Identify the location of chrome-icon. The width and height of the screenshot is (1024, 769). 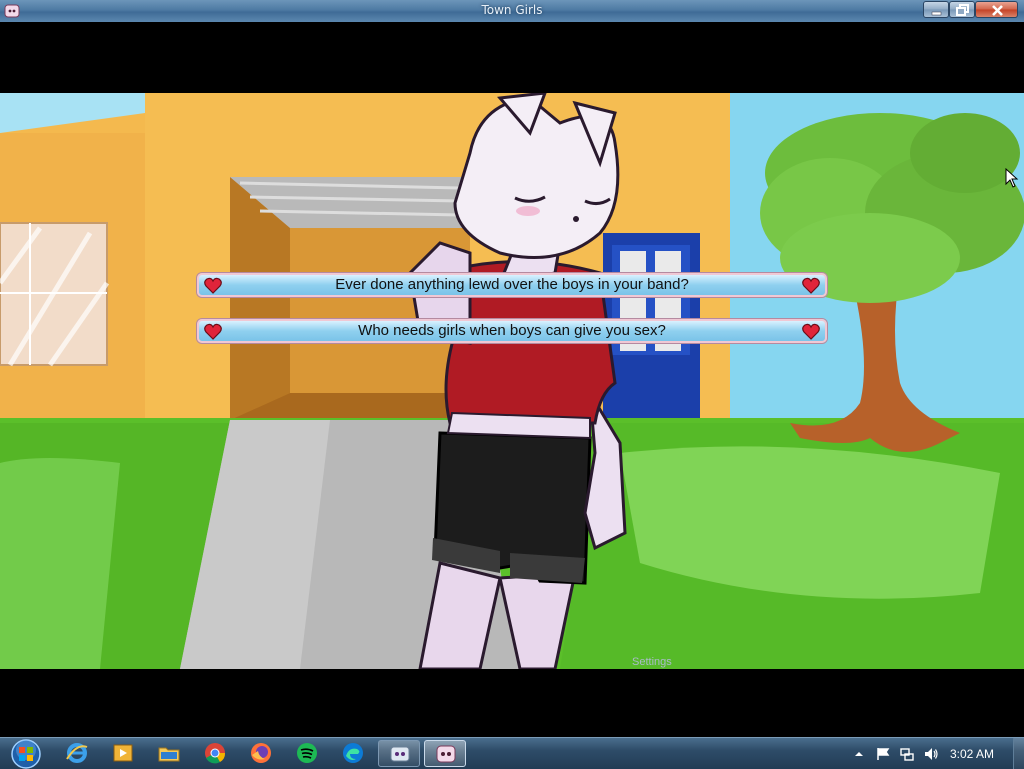
(215, 753).